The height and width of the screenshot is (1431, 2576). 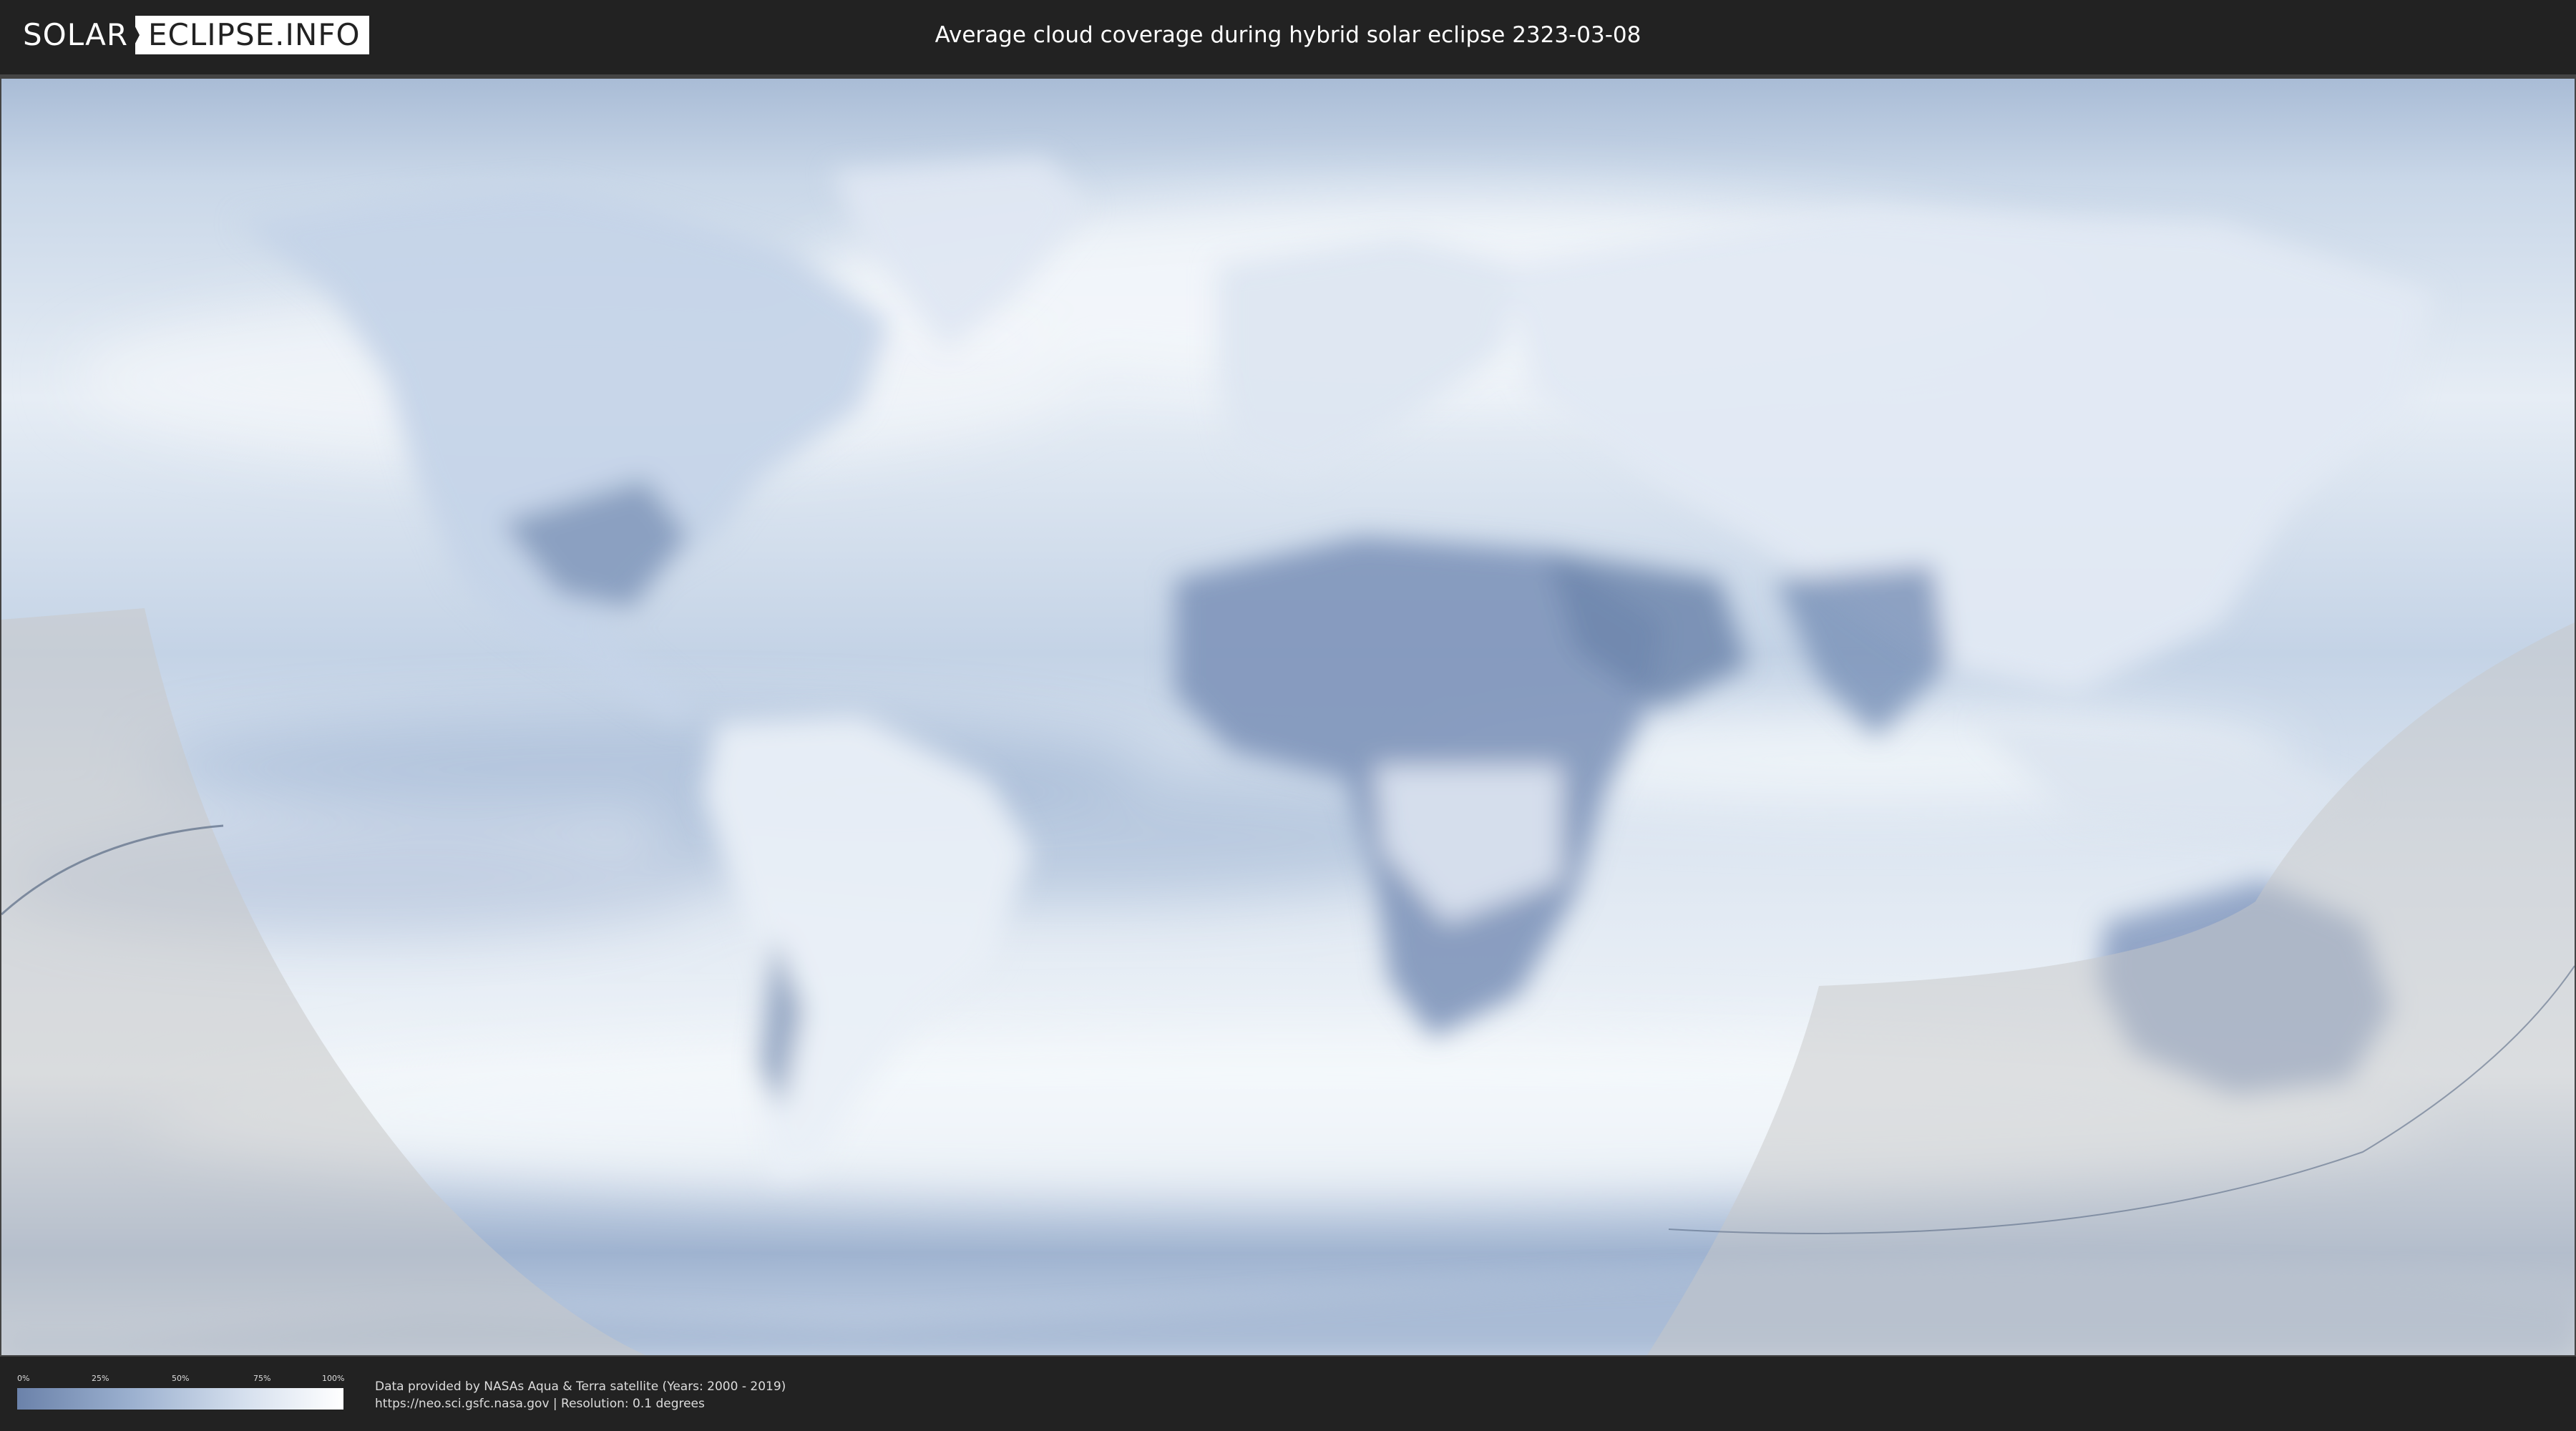 What do you see at coordinates (180, 1399) in the screenshot?
I see `legend-gradient-bar` at bounding box center [180, 1399].